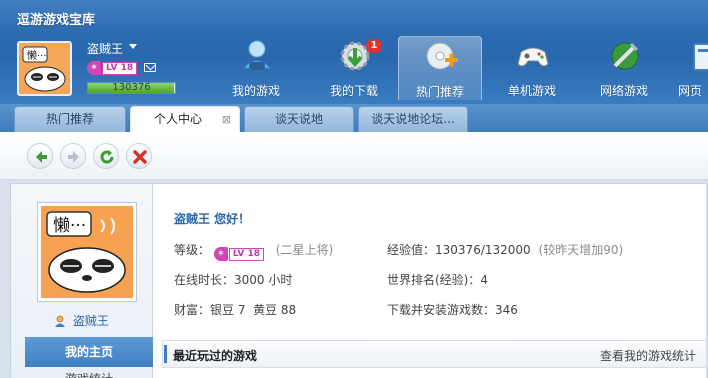 This screenshot has width=708, height=378. I want to click on back-button, so click(40, 156).